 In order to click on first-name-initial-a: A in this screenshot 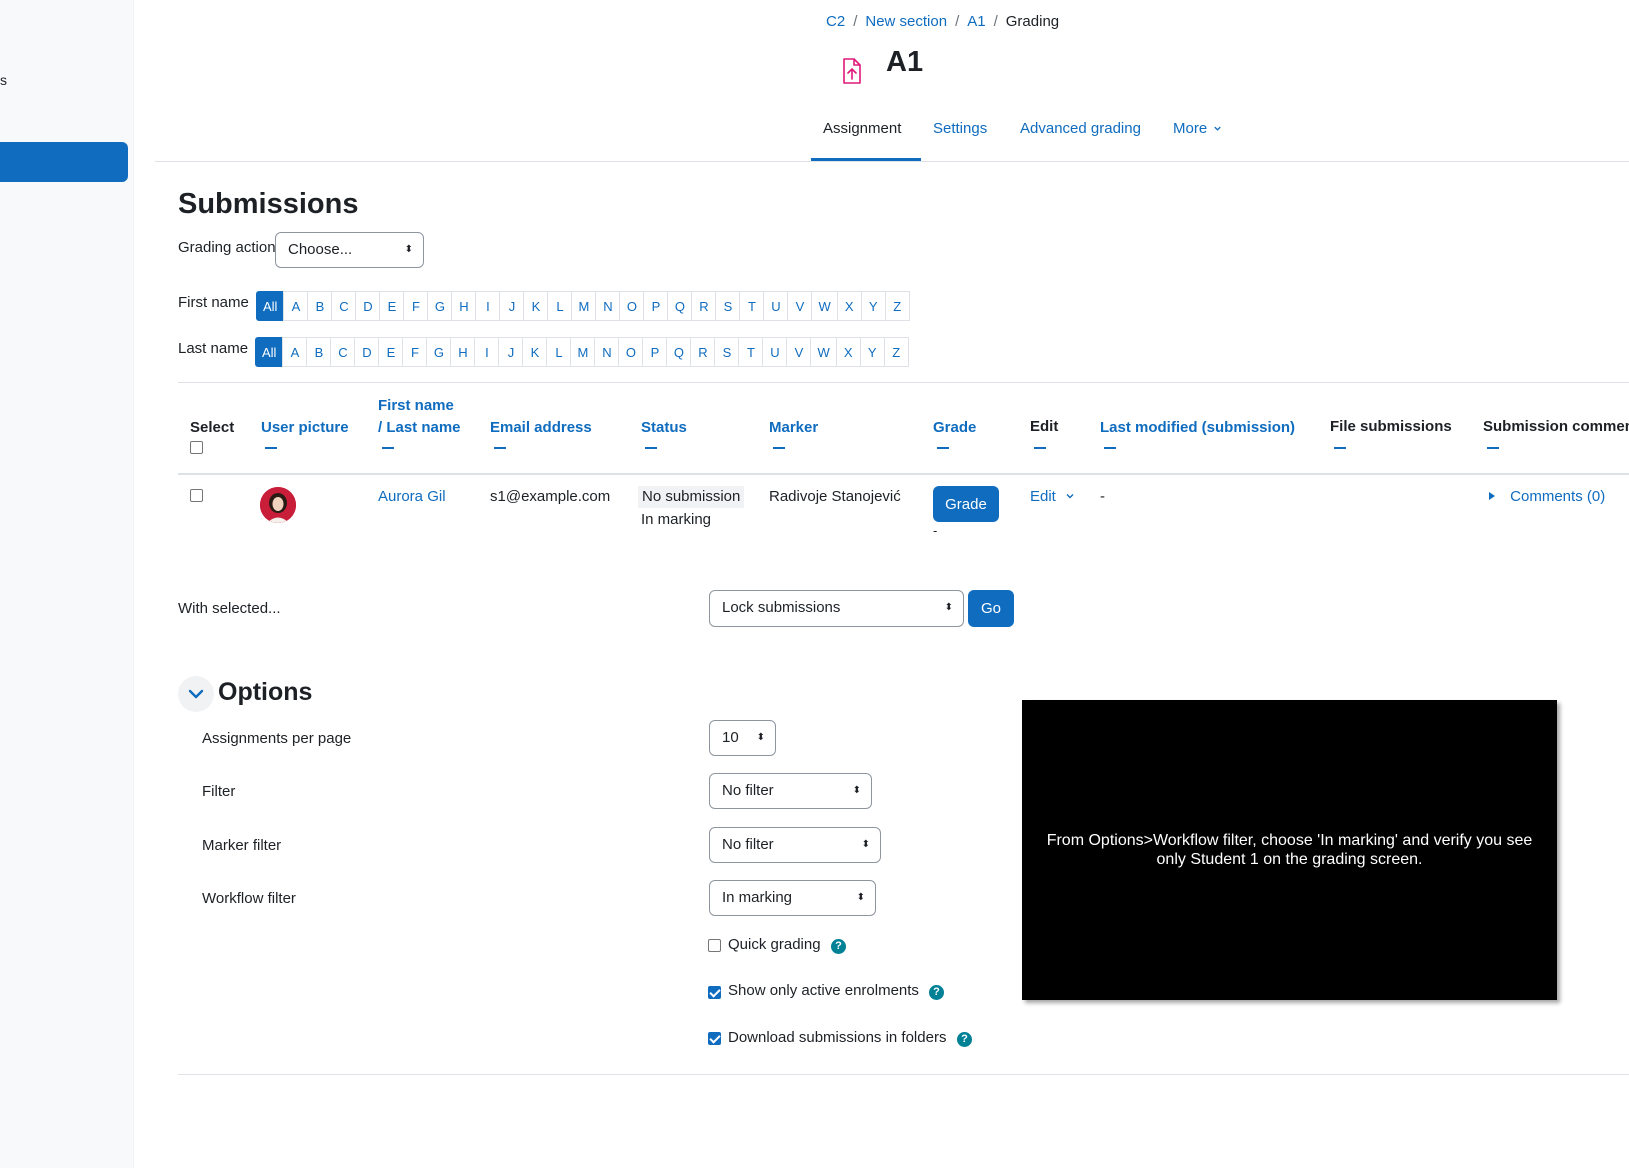, I will do `click(296, 306)`.